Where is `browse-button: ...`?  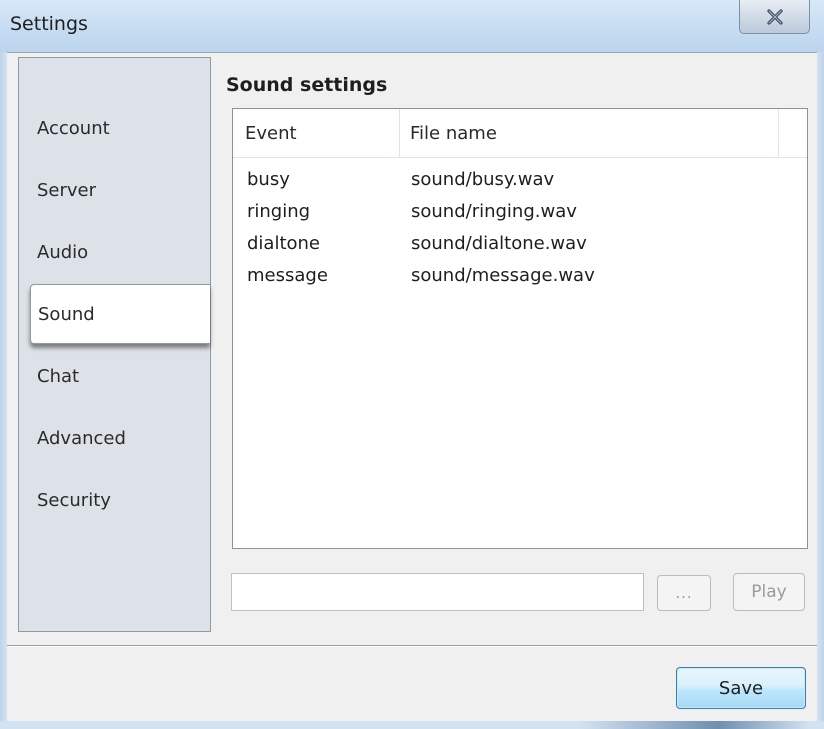 browse-button: ... is located at coordinates (684, 593).